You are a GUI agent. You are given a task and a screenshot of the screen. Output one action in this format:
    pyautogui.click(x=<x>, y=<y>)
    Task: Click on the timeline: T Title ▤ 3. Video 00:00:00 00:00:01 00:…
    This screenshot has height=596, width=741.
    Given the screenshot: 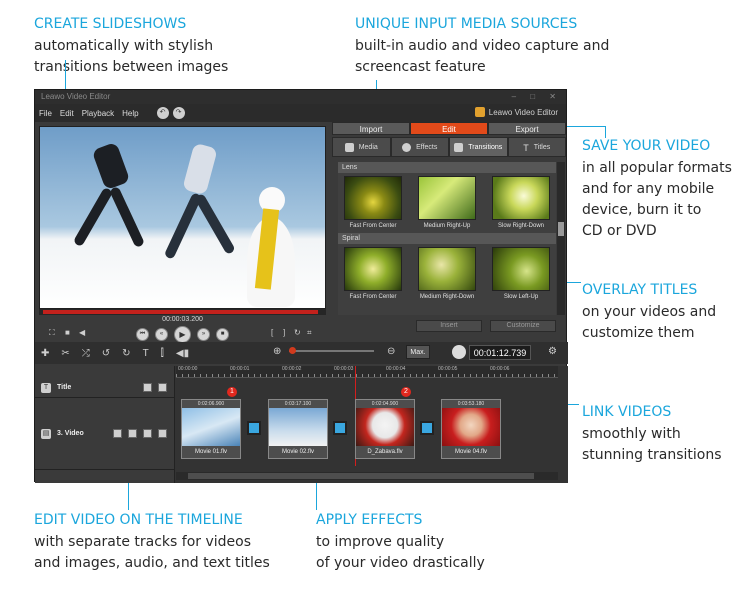 What is the action you would take?
    pyautogui.click(x=301, y=424)
    